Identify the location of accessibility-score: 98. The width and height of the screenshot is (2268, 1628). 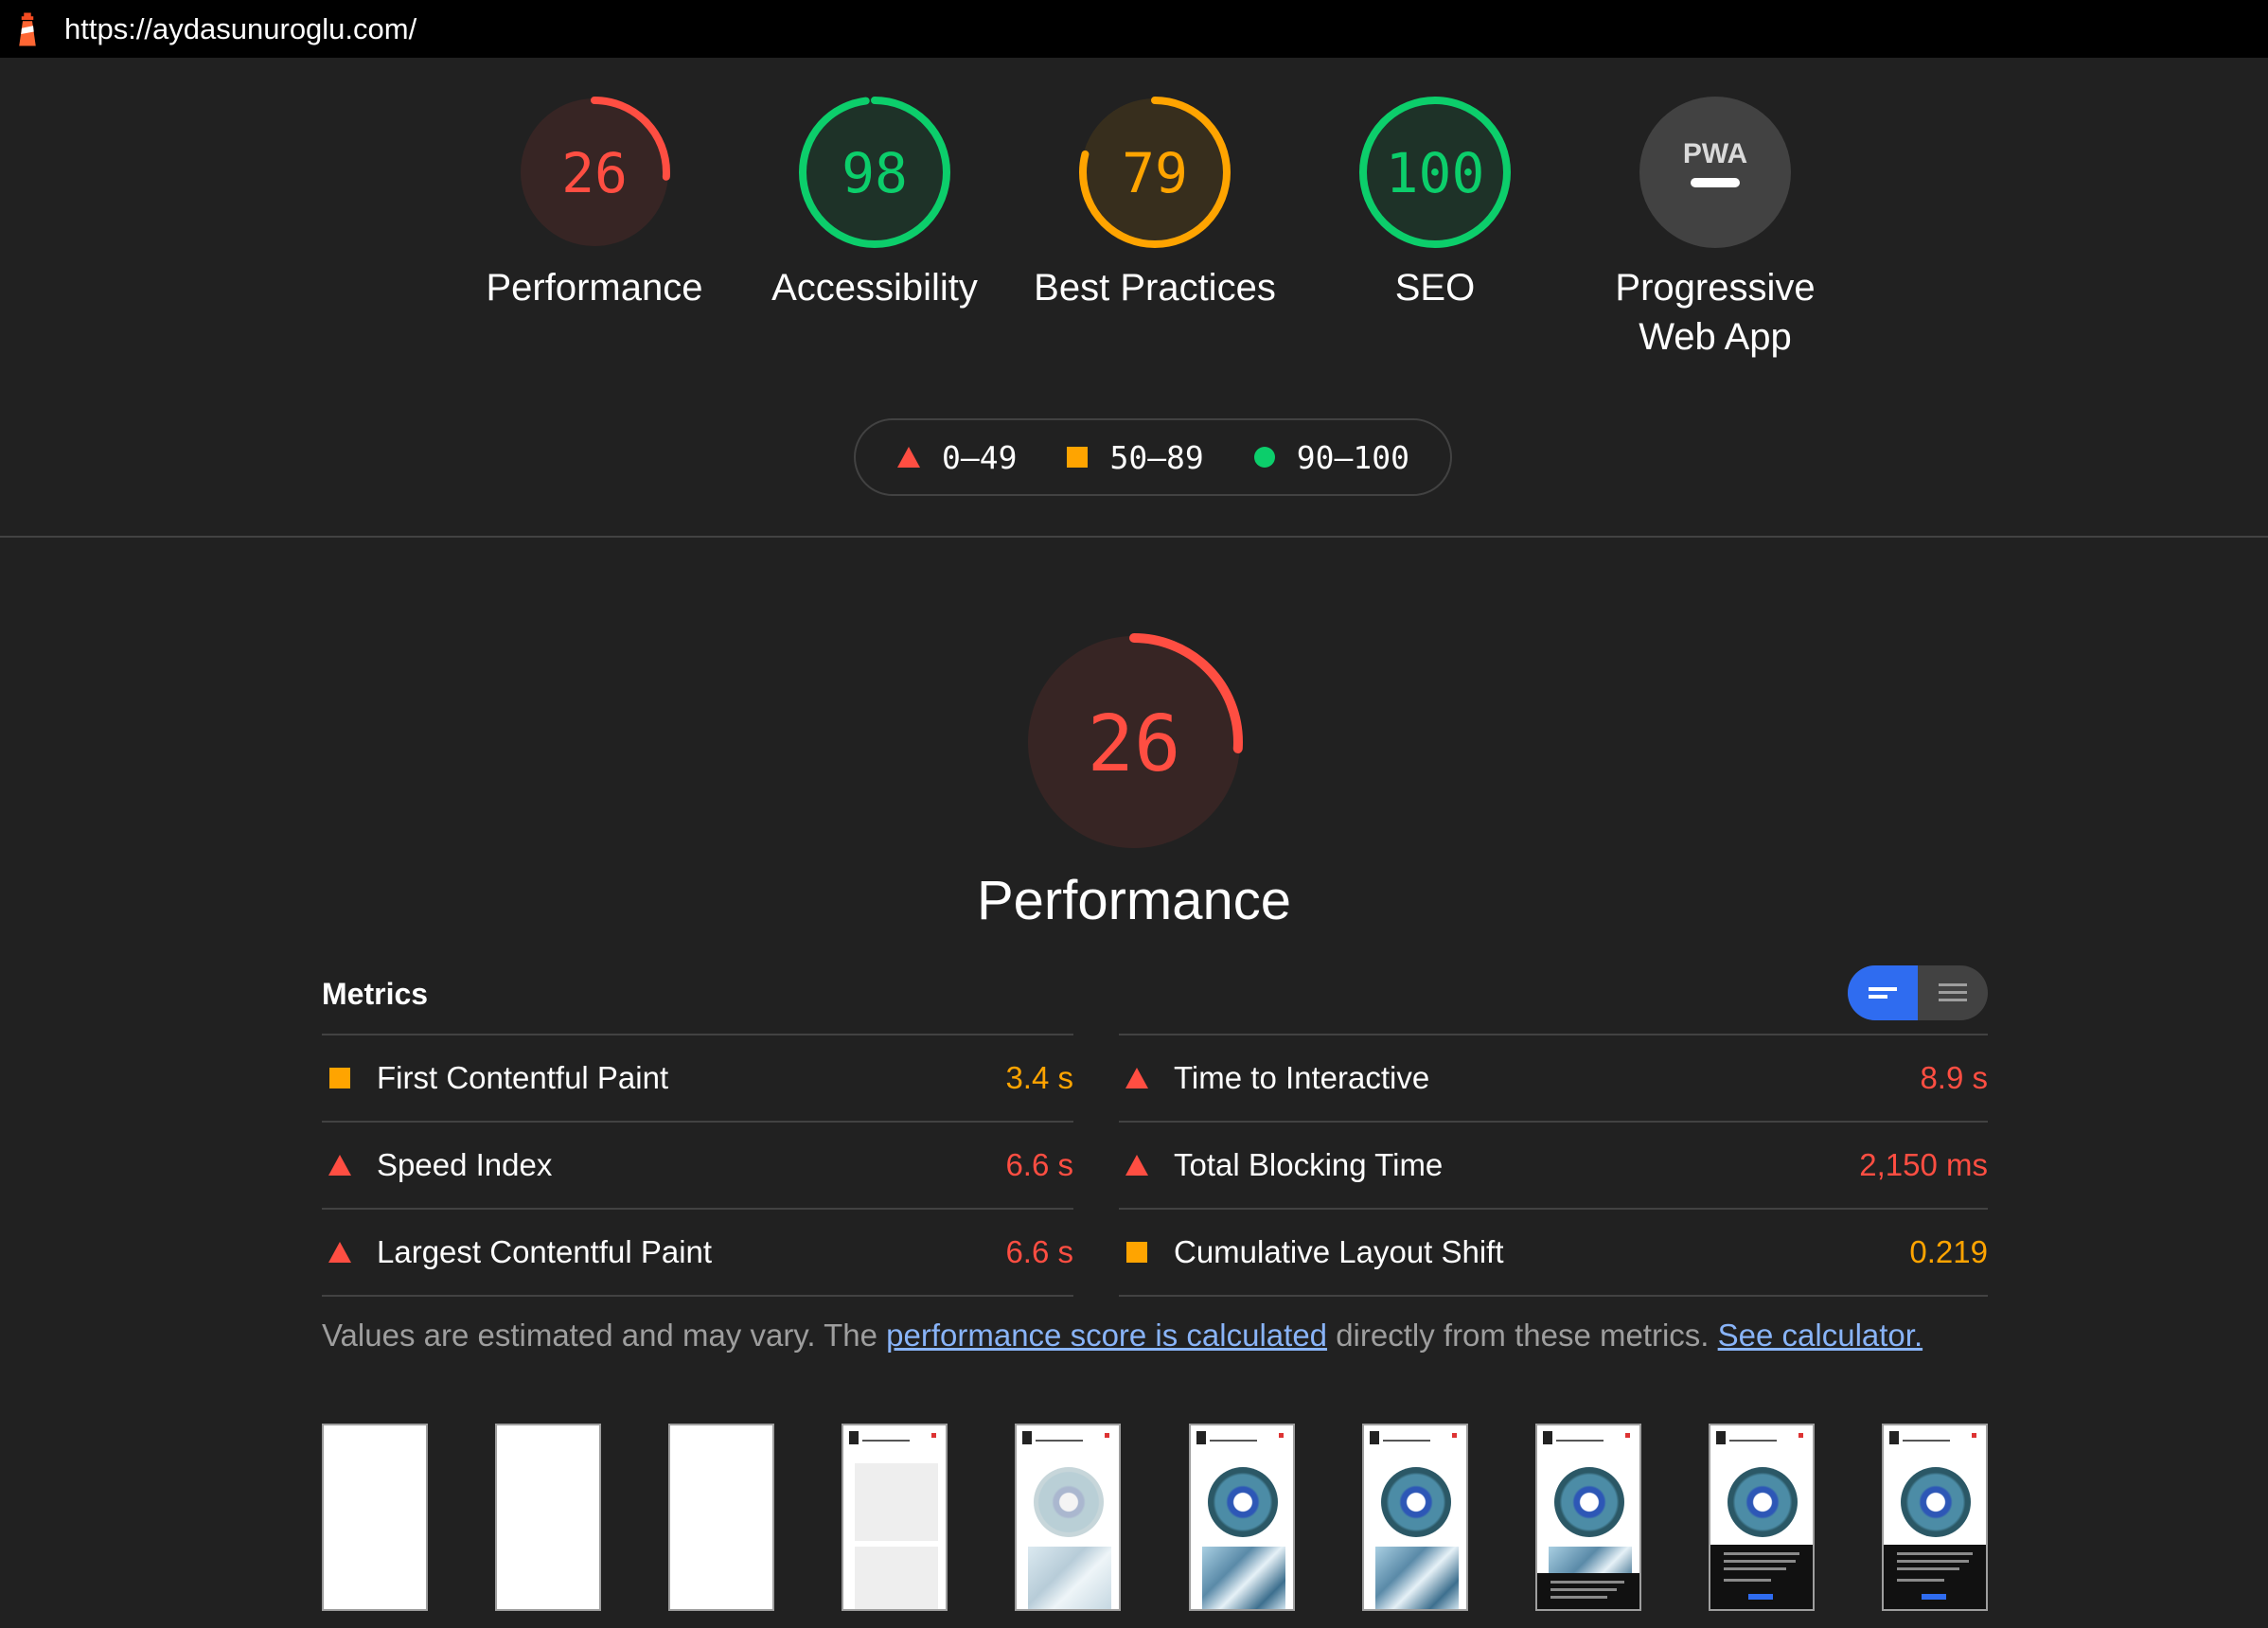
(875, 173).